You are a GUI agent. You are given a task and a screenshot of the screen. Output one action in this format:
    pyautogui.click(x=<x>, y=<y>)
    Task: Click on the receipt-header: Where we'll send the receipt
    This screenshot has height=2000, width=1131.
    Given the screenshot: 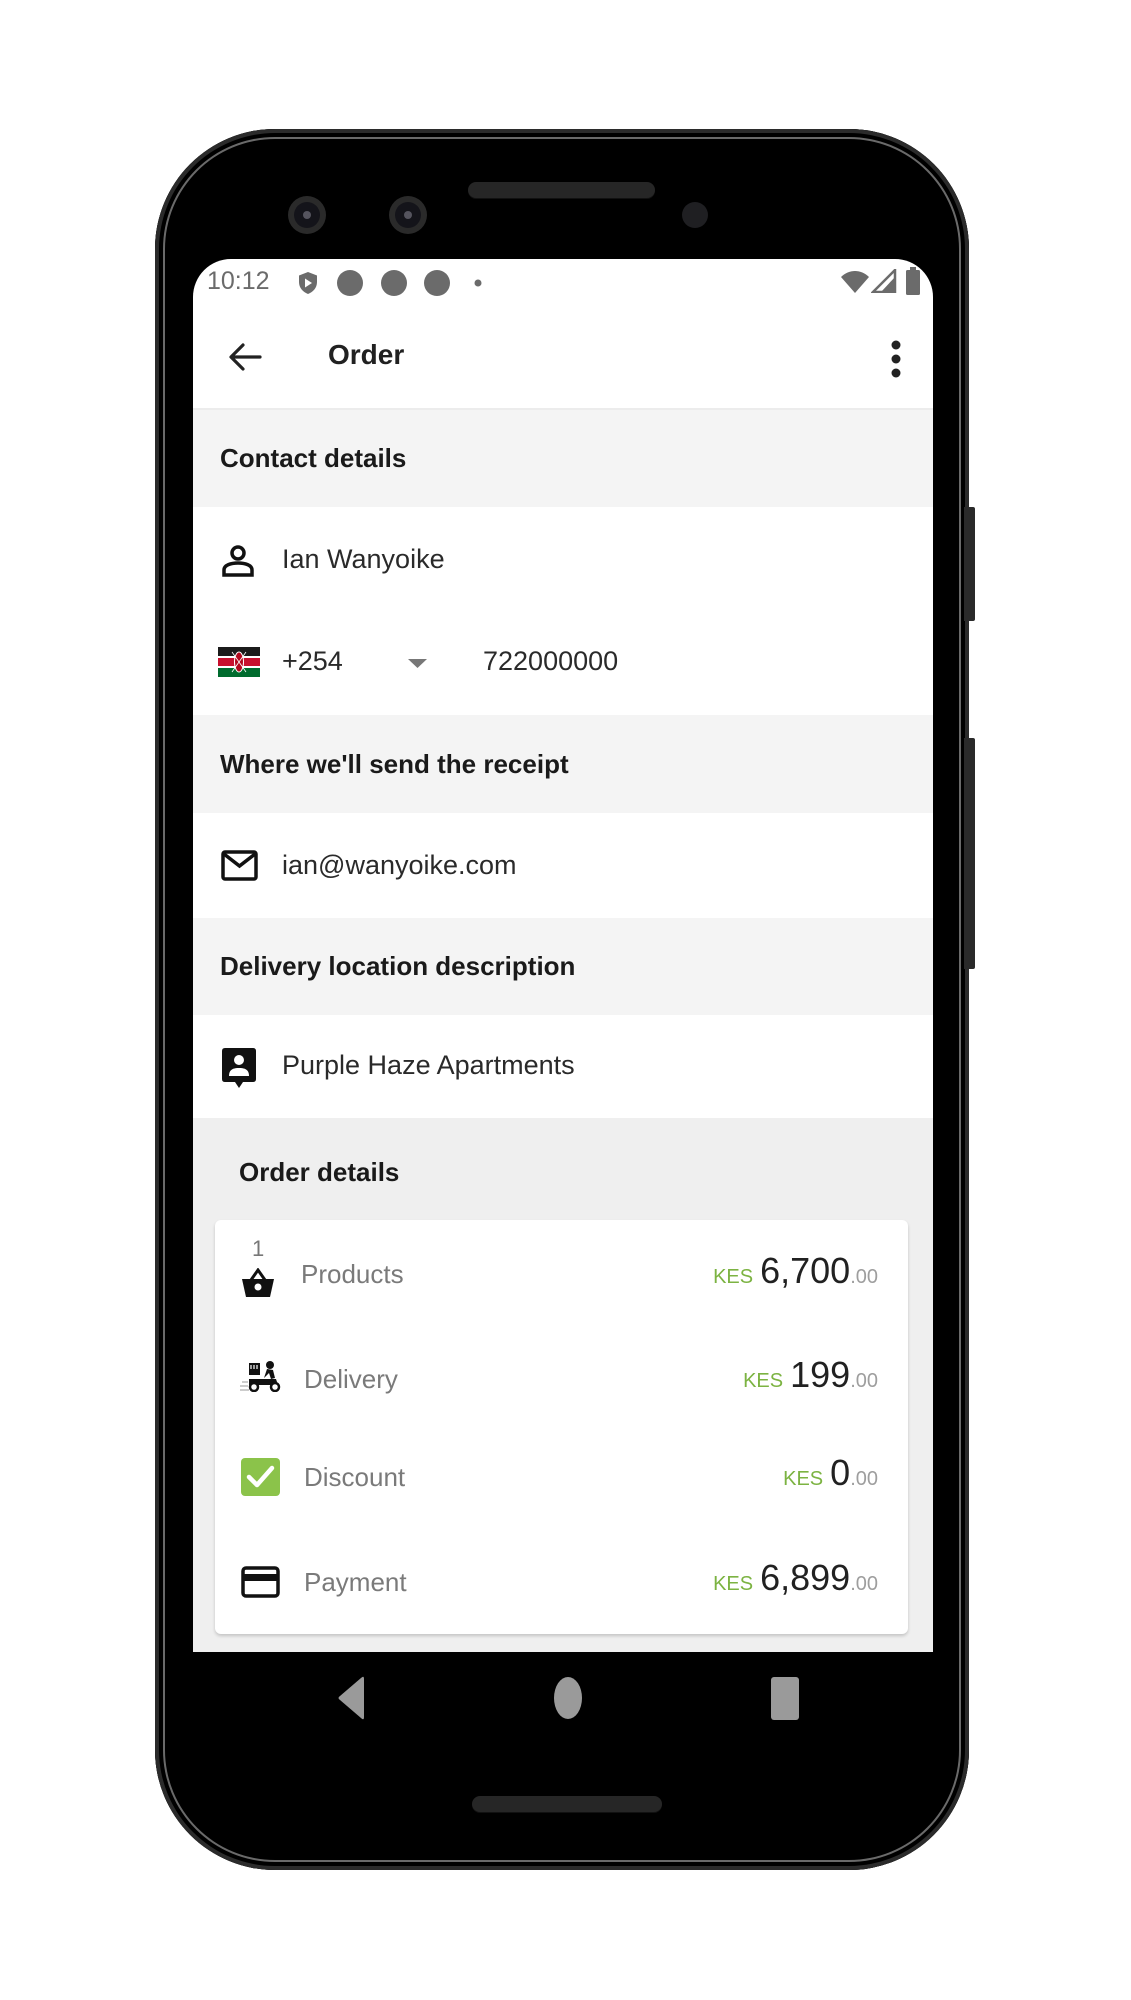 What is the action you would take?
    pyautogui.click(x=563, y=764)
    